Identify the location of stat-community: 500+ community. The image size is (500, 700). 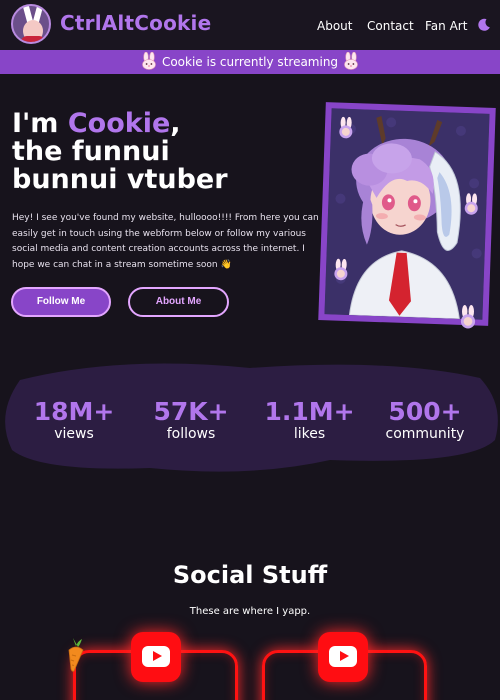
(425, 420).